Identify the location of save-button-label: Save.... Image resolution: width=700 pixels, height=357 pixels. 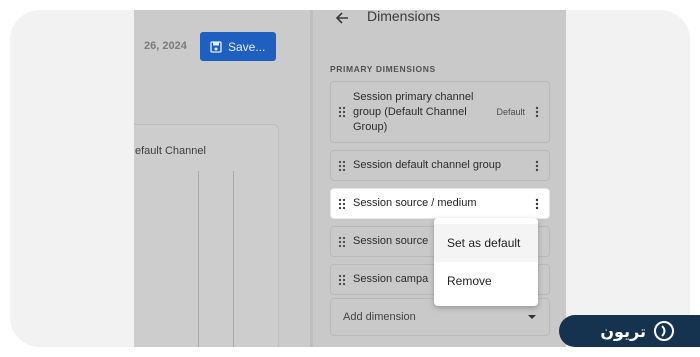
(247, 46).